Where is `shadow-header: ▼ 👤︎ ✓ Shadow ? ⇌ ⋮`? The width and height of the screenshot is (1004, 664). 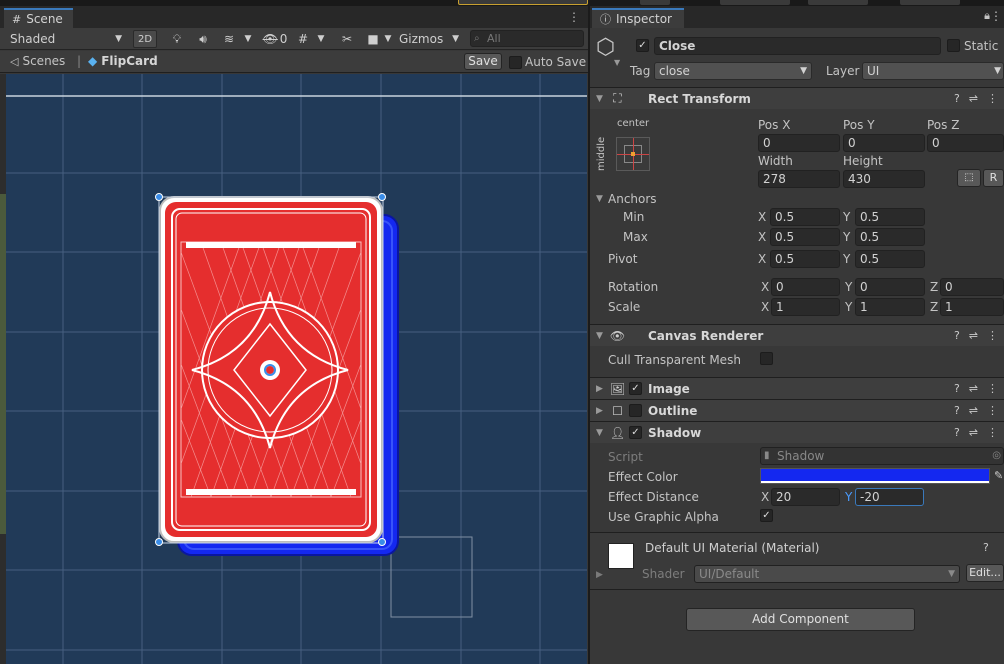 shadow-header: ▼ 👤︎ ✓ Shadow ? ⇌ ⋮ is located at coordinates (797, 432).